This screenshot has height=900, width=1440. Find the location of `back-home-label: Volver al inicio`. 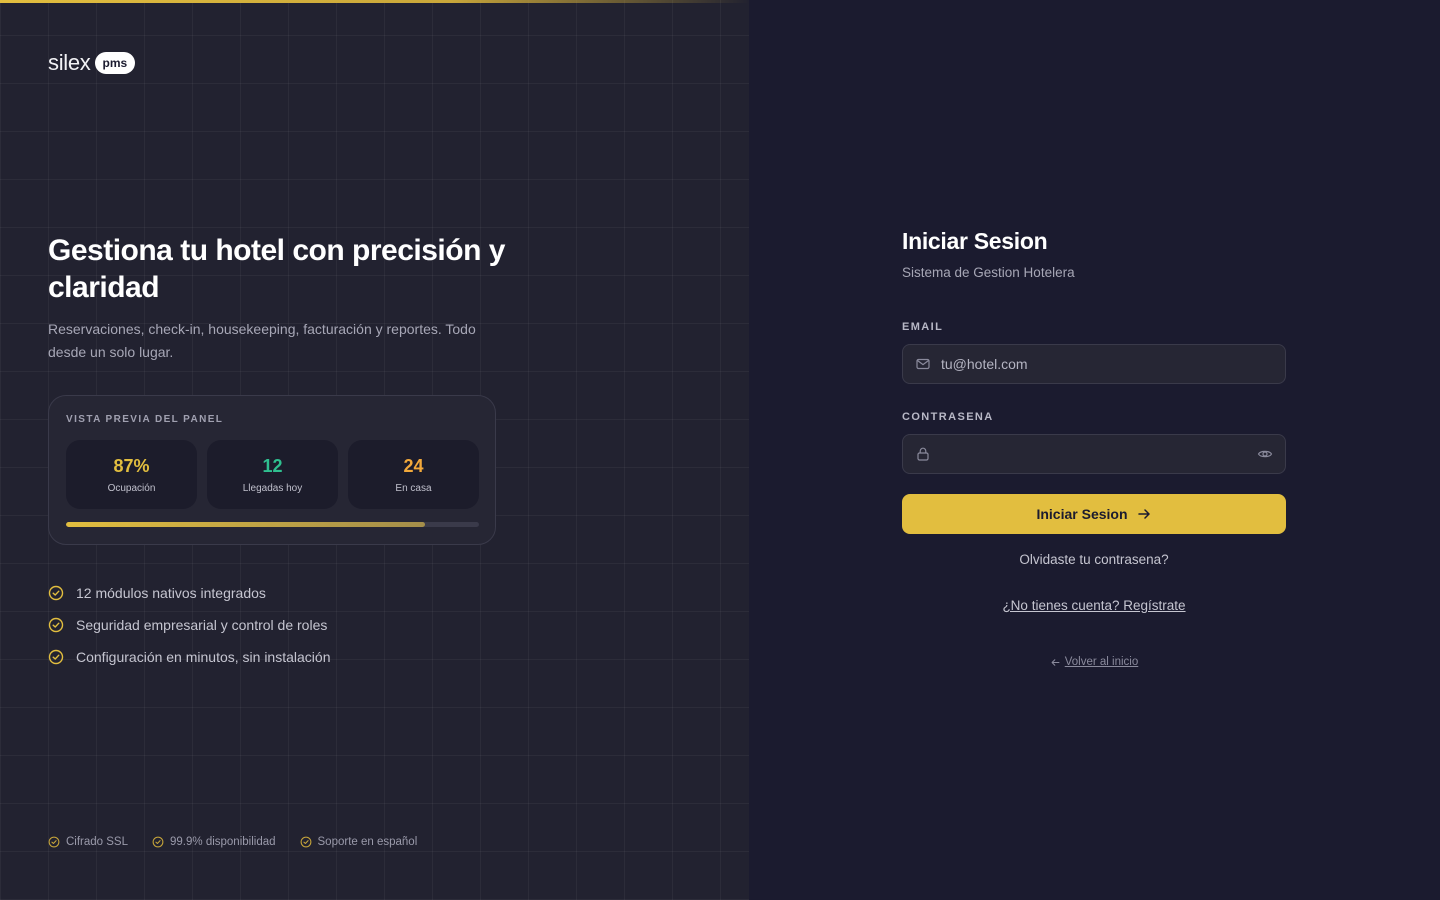

back-home-label: Volver al inicio is located at coordinates (1101, 662).